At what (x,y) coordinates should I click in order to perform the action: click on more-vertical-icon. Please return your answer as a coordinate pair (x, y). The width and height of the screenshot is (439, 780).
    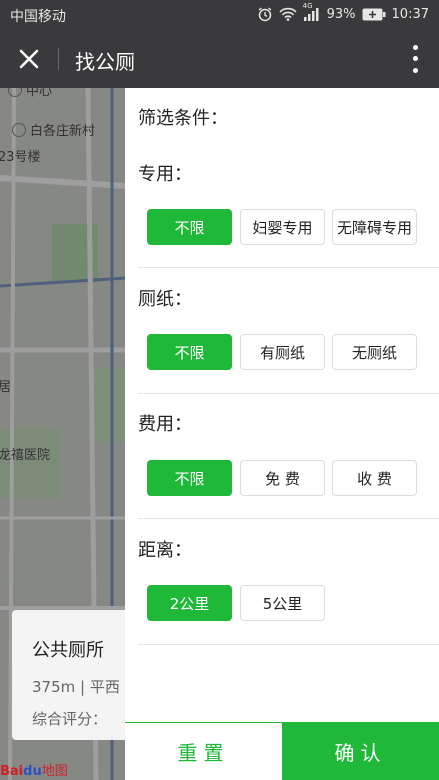
    Looking at the image, I should click on (415, 48).